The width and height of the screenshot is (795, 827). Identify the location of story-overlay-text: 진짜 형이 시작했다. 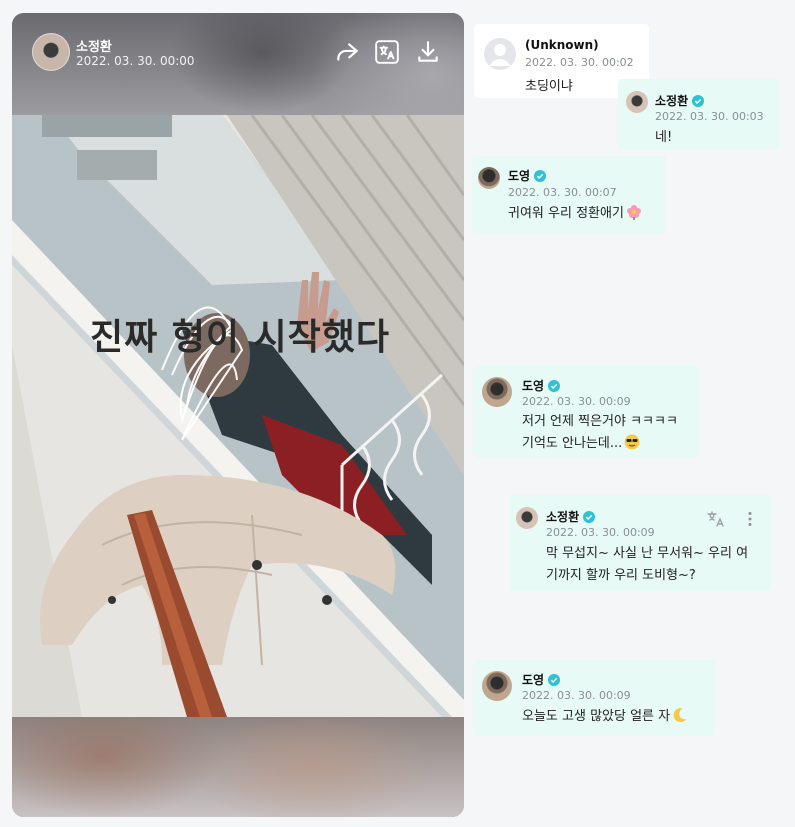
(240, 337).